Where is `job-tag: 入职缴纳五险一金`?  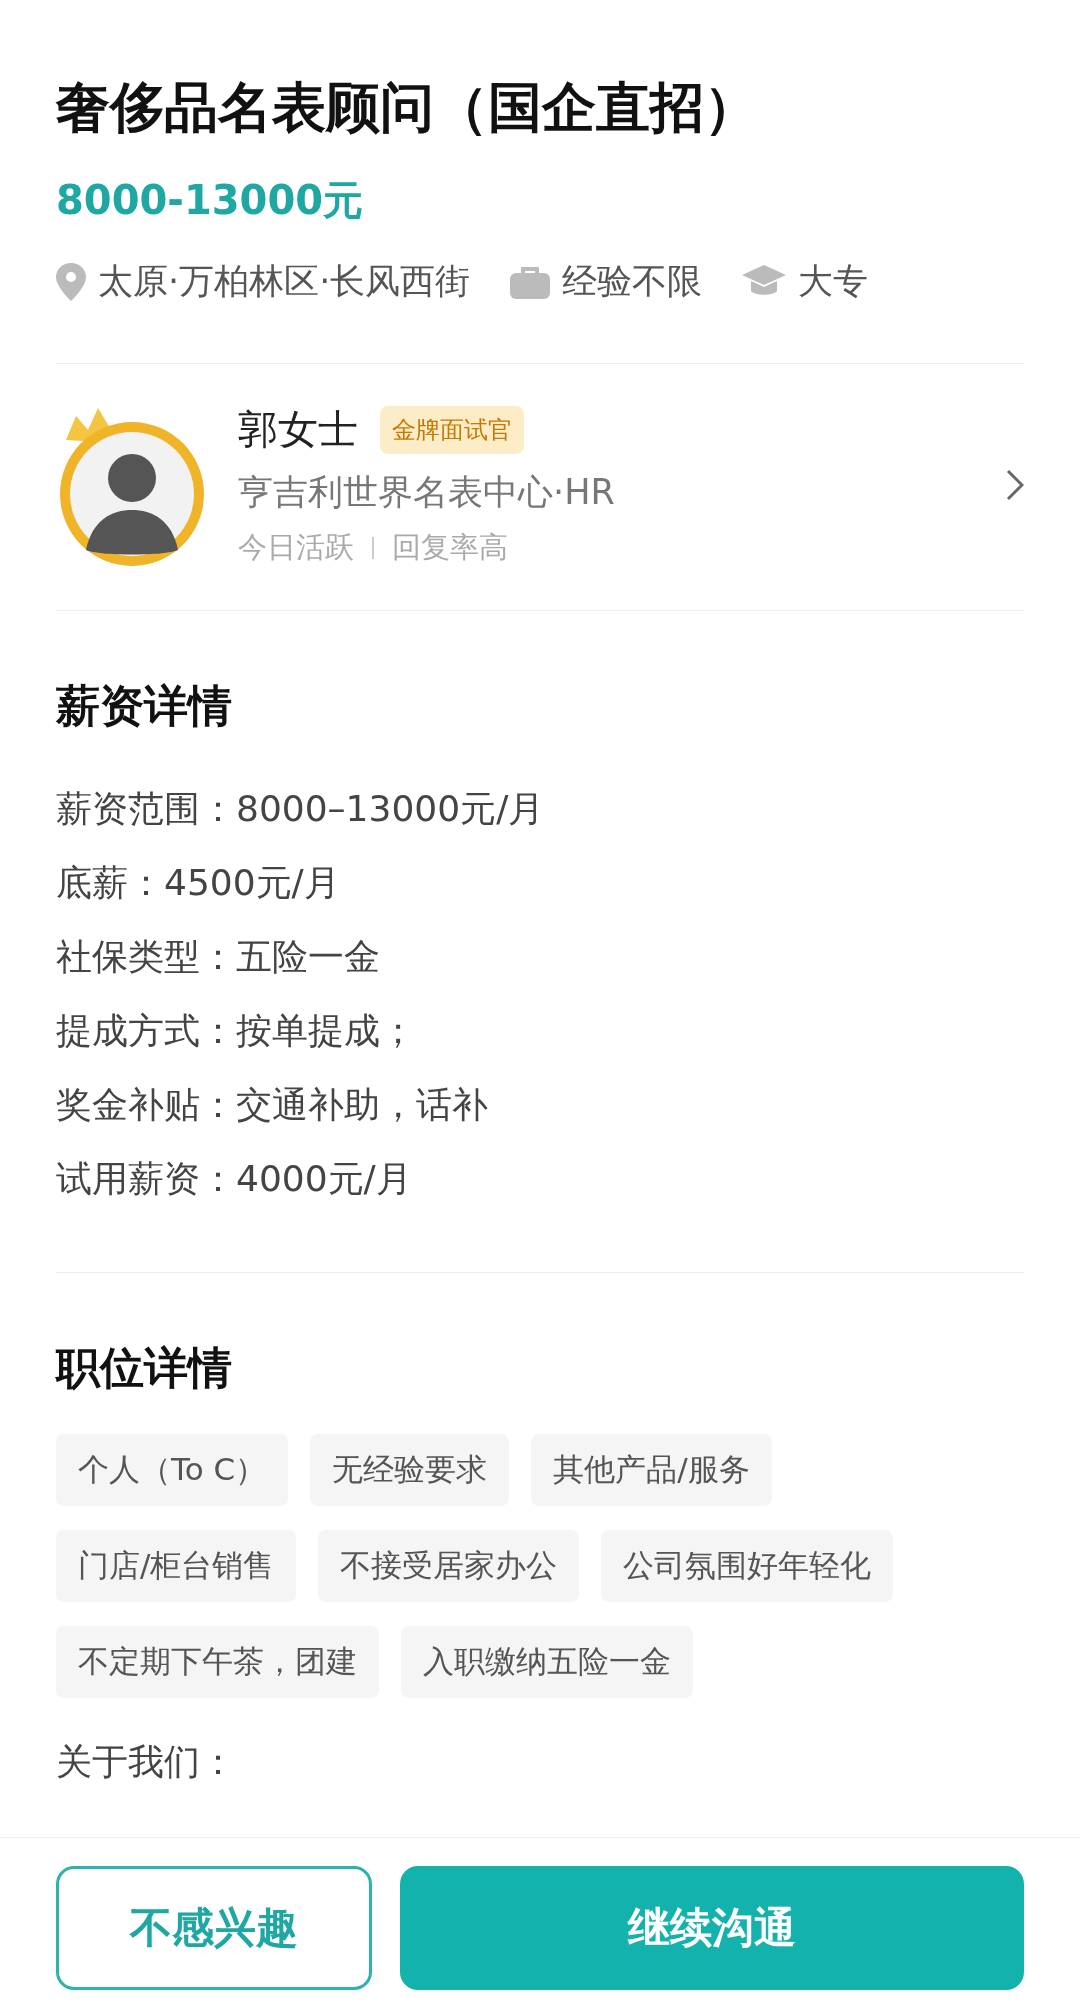 job-tag: 入职缴纳五险一金 is located at coordinates (547, 1662).